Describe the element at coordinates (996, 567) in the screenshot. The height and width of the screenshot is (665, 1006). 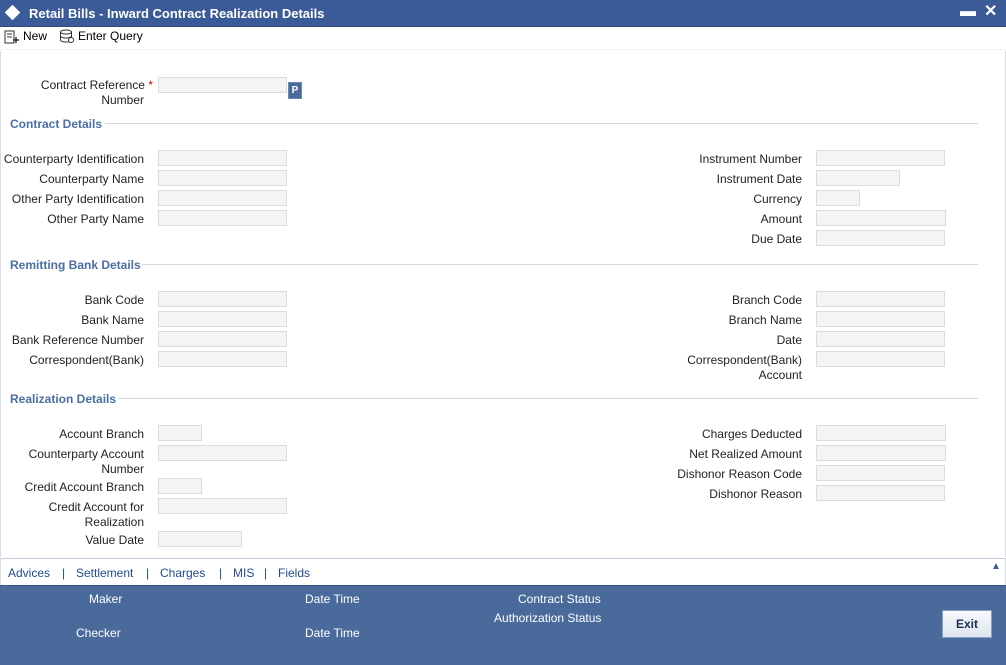
I see `scroll-up-icon: ▲` at that location.